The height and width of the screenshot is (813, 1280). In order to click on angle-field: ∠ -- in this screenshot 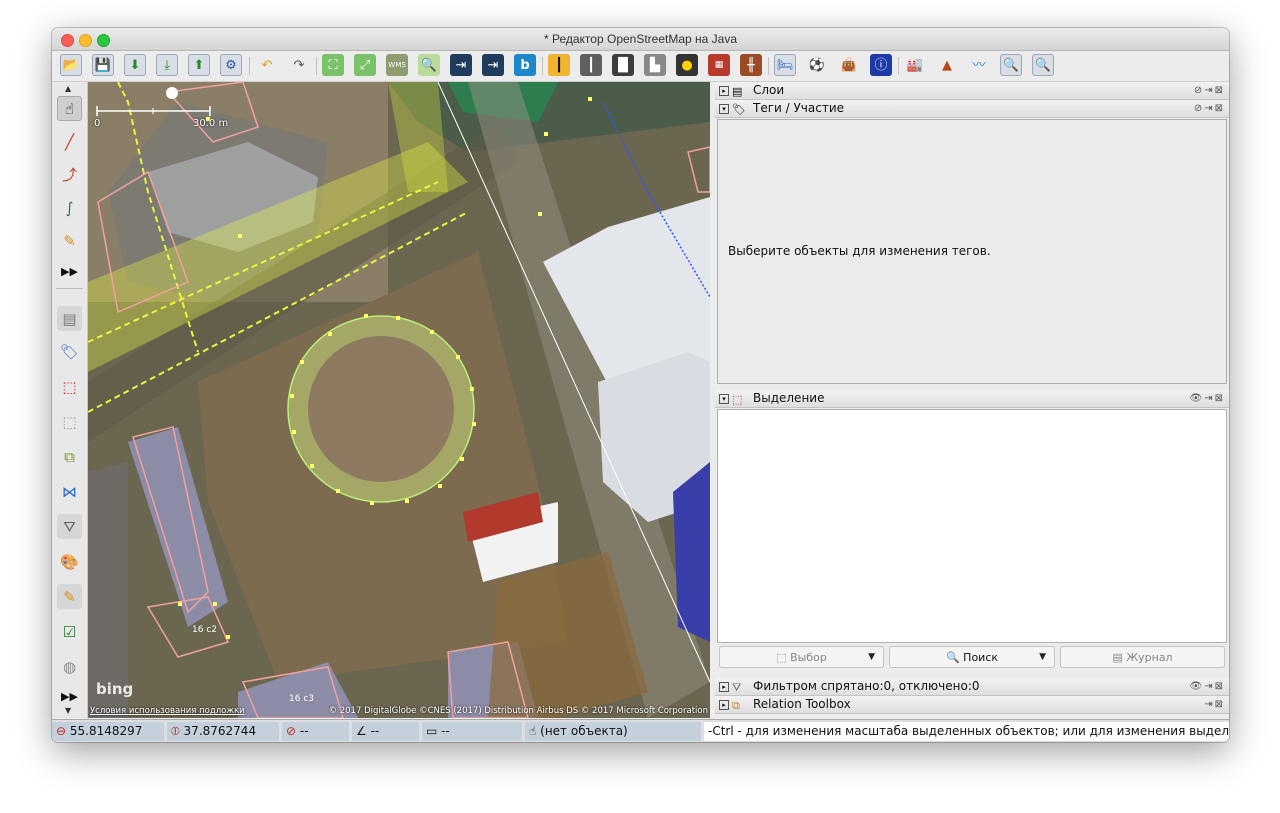, I will do `click(385, 731)`.